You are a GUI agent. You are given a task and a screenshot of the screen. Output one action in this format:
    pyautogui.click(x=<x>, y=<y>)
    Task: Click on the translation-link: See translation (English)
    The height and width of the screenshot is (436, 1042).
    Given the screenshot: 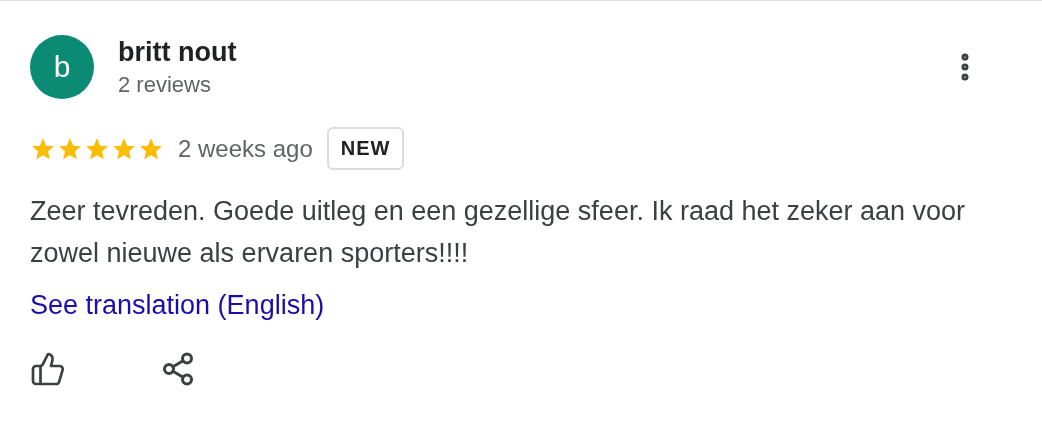 What is the action you would take?
    pyautogui.click(x=177, y=305)
    